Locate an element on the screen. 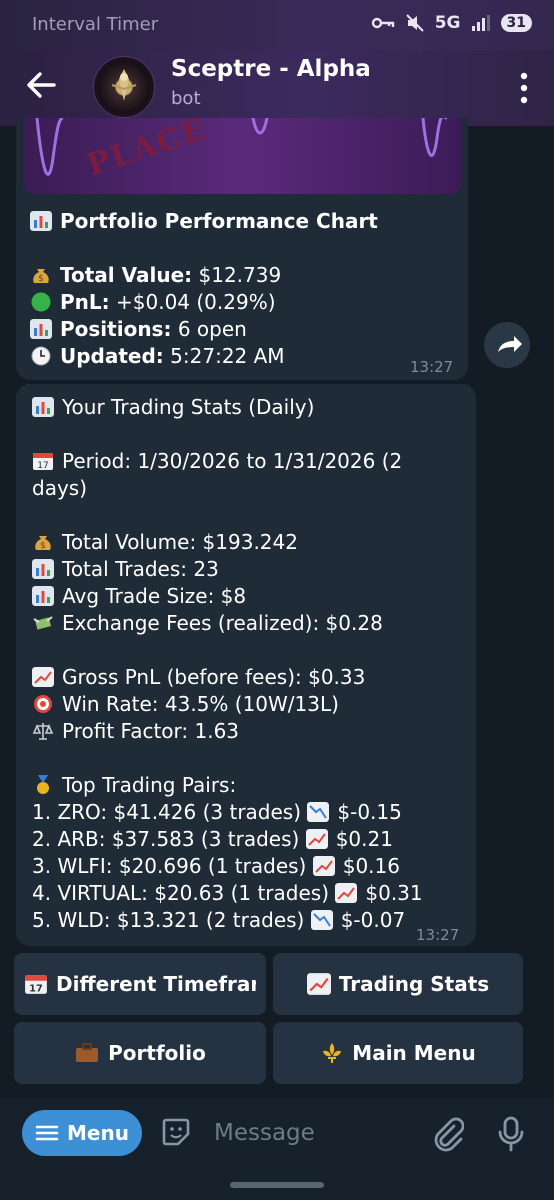 The image size is (554, 1200). pair-pnl: $0.21 is located at coordinates (364, 839).